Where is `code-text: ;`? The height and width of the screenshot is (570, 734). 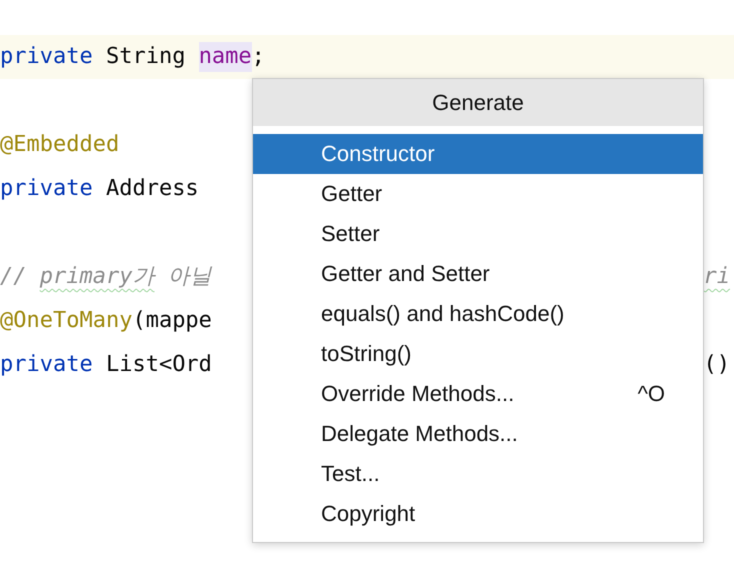
code-text: ; is located at coordinates (258, 57).